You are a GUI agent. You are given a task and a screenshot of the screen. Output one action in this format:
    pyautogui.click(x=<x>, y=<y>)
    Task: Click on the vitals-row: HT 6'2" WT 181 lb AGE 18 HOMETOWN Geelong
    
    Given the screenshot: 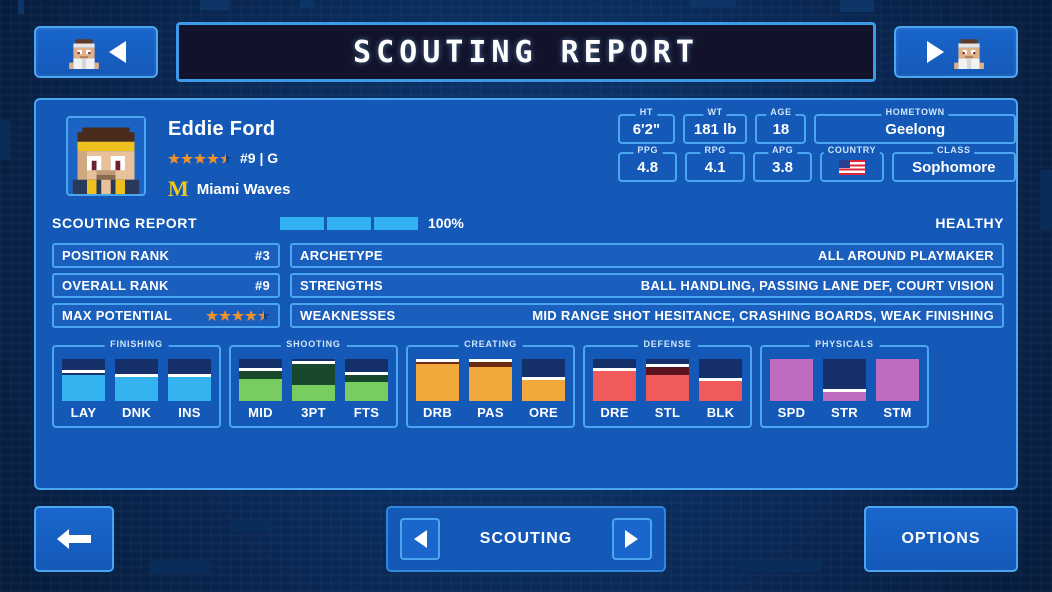 What is the action you would take?
    pyautogui.click(x=817, y=125)
    